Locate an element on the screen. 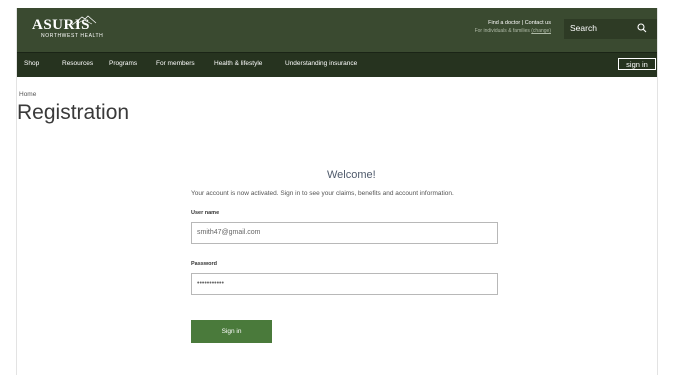  password-field: ••••••••••• is located at coordinates (344, 284).